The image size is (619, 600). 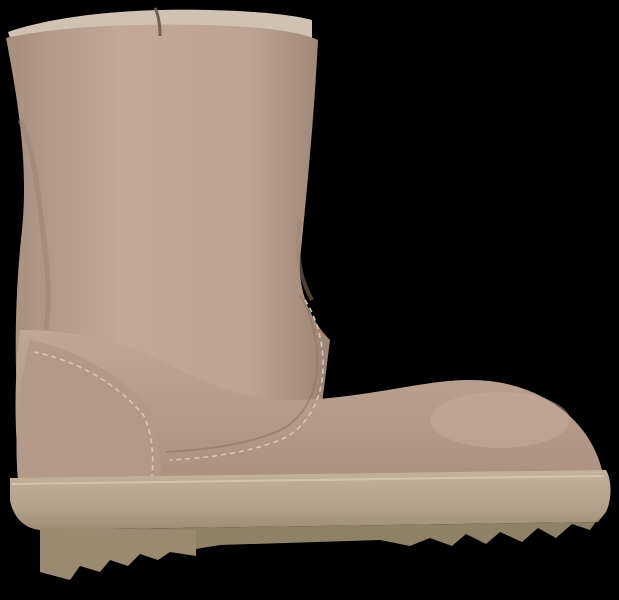 What do you see at coordinates (500, 420) in the screenshot?
I see `toe-highlight` at bounding box center [500, 420].